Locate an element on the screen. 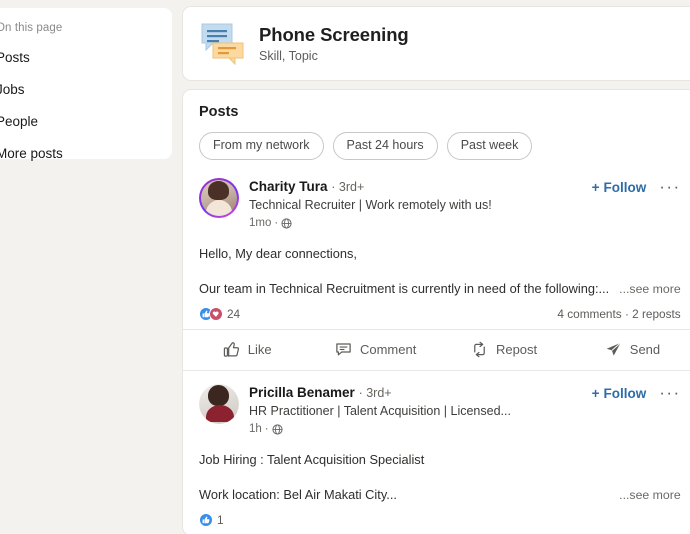 The height and width of the screenshot is (534, 690). post-timestamp-row: 1mo · is located at coordinates (420, 223).